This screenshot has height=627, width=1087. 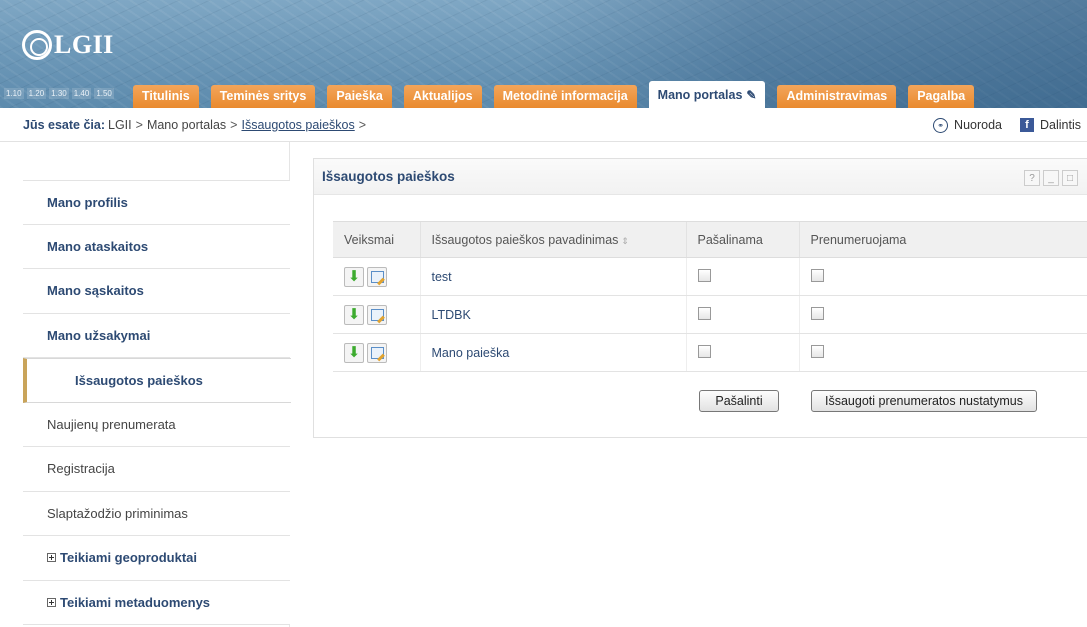 I want to click on breadcrumb-item-mano-portalas: Mano portalas, so click(x=186, y=125).